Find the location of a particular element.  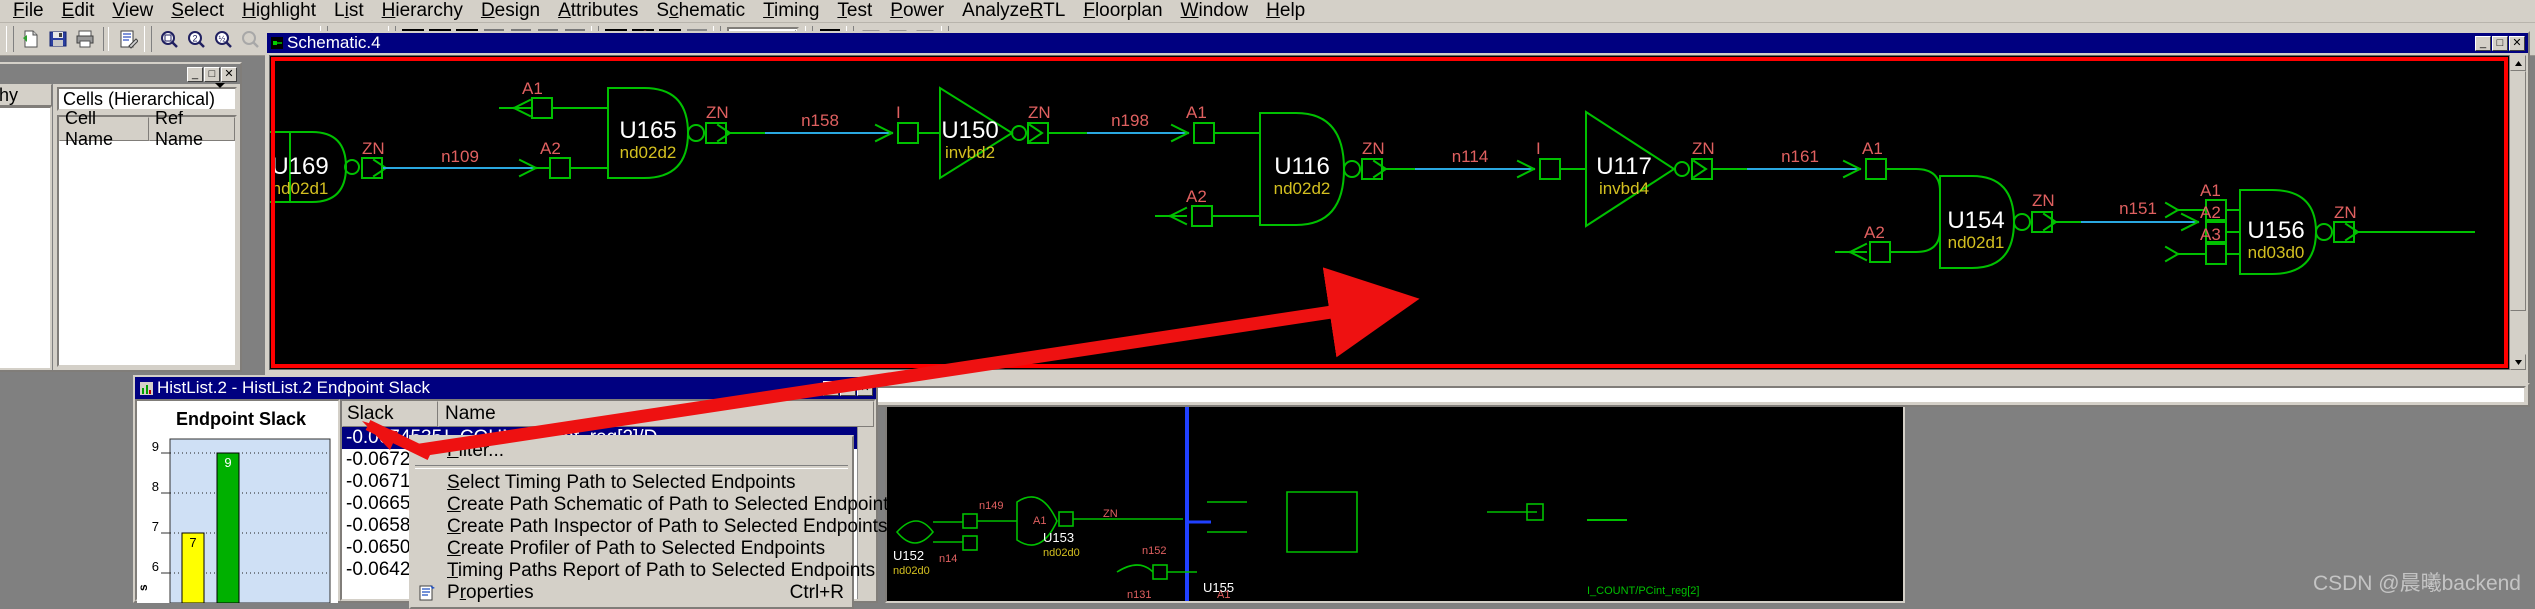

hierarchy-cells-panel: Cells (Hierarchical) Cell Name Ref Name is located at coordinates (146, 226).